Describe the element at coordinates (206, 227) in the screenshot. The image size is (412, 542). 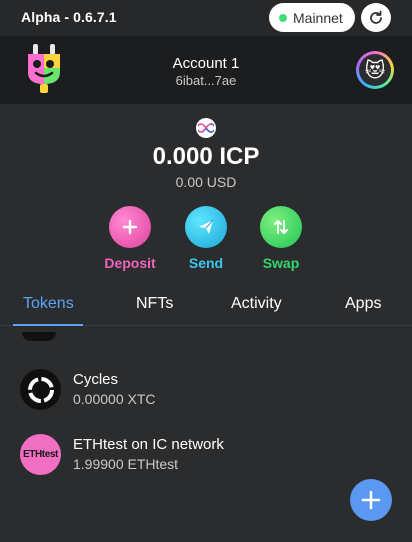
I see `paper-plane-icon` at that location.